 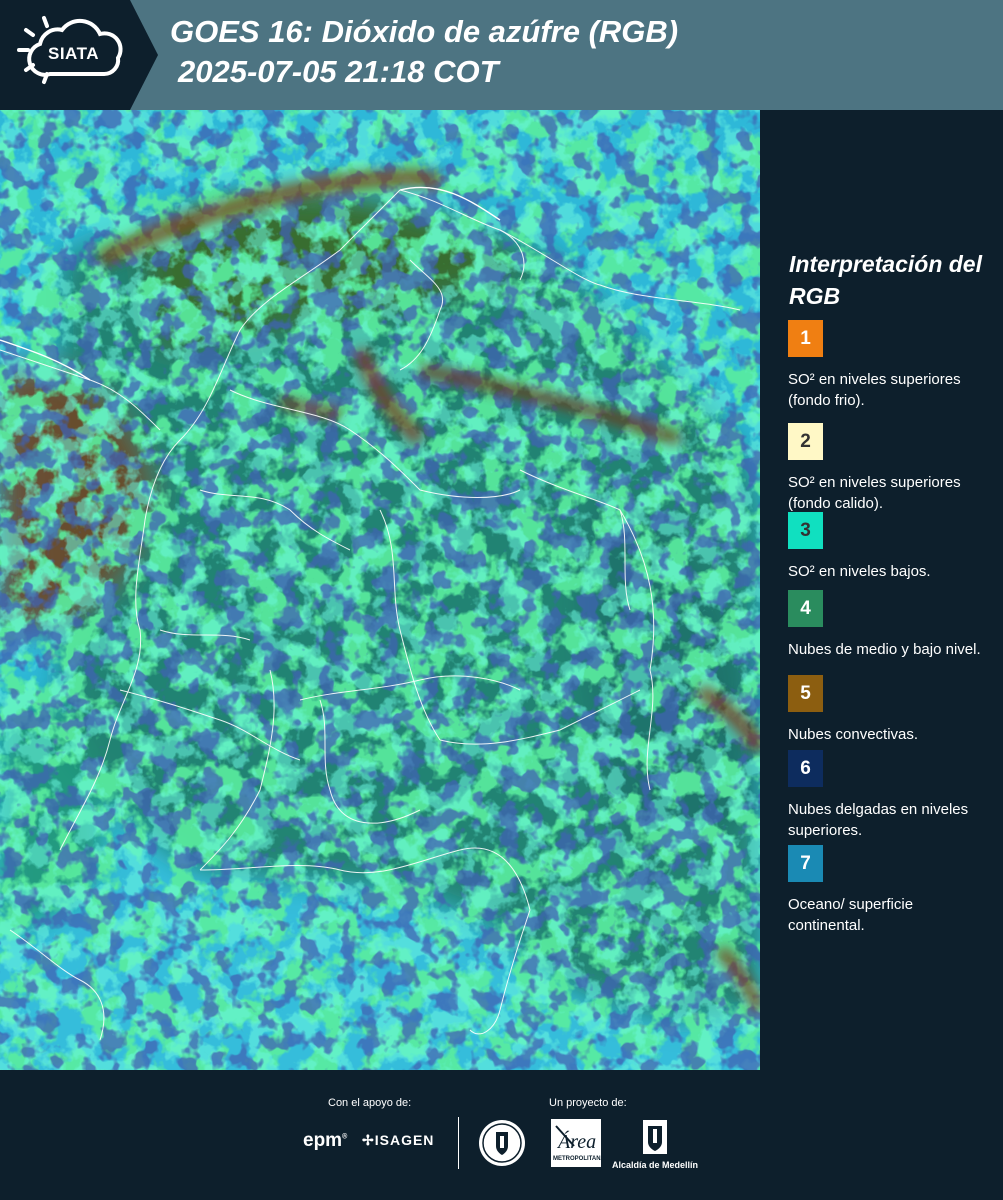 What do you see at coordinates (859, 571) in the screenshot?
I see `legend-description: SO² en niveles bajos.` at bounding box center [859, 571].